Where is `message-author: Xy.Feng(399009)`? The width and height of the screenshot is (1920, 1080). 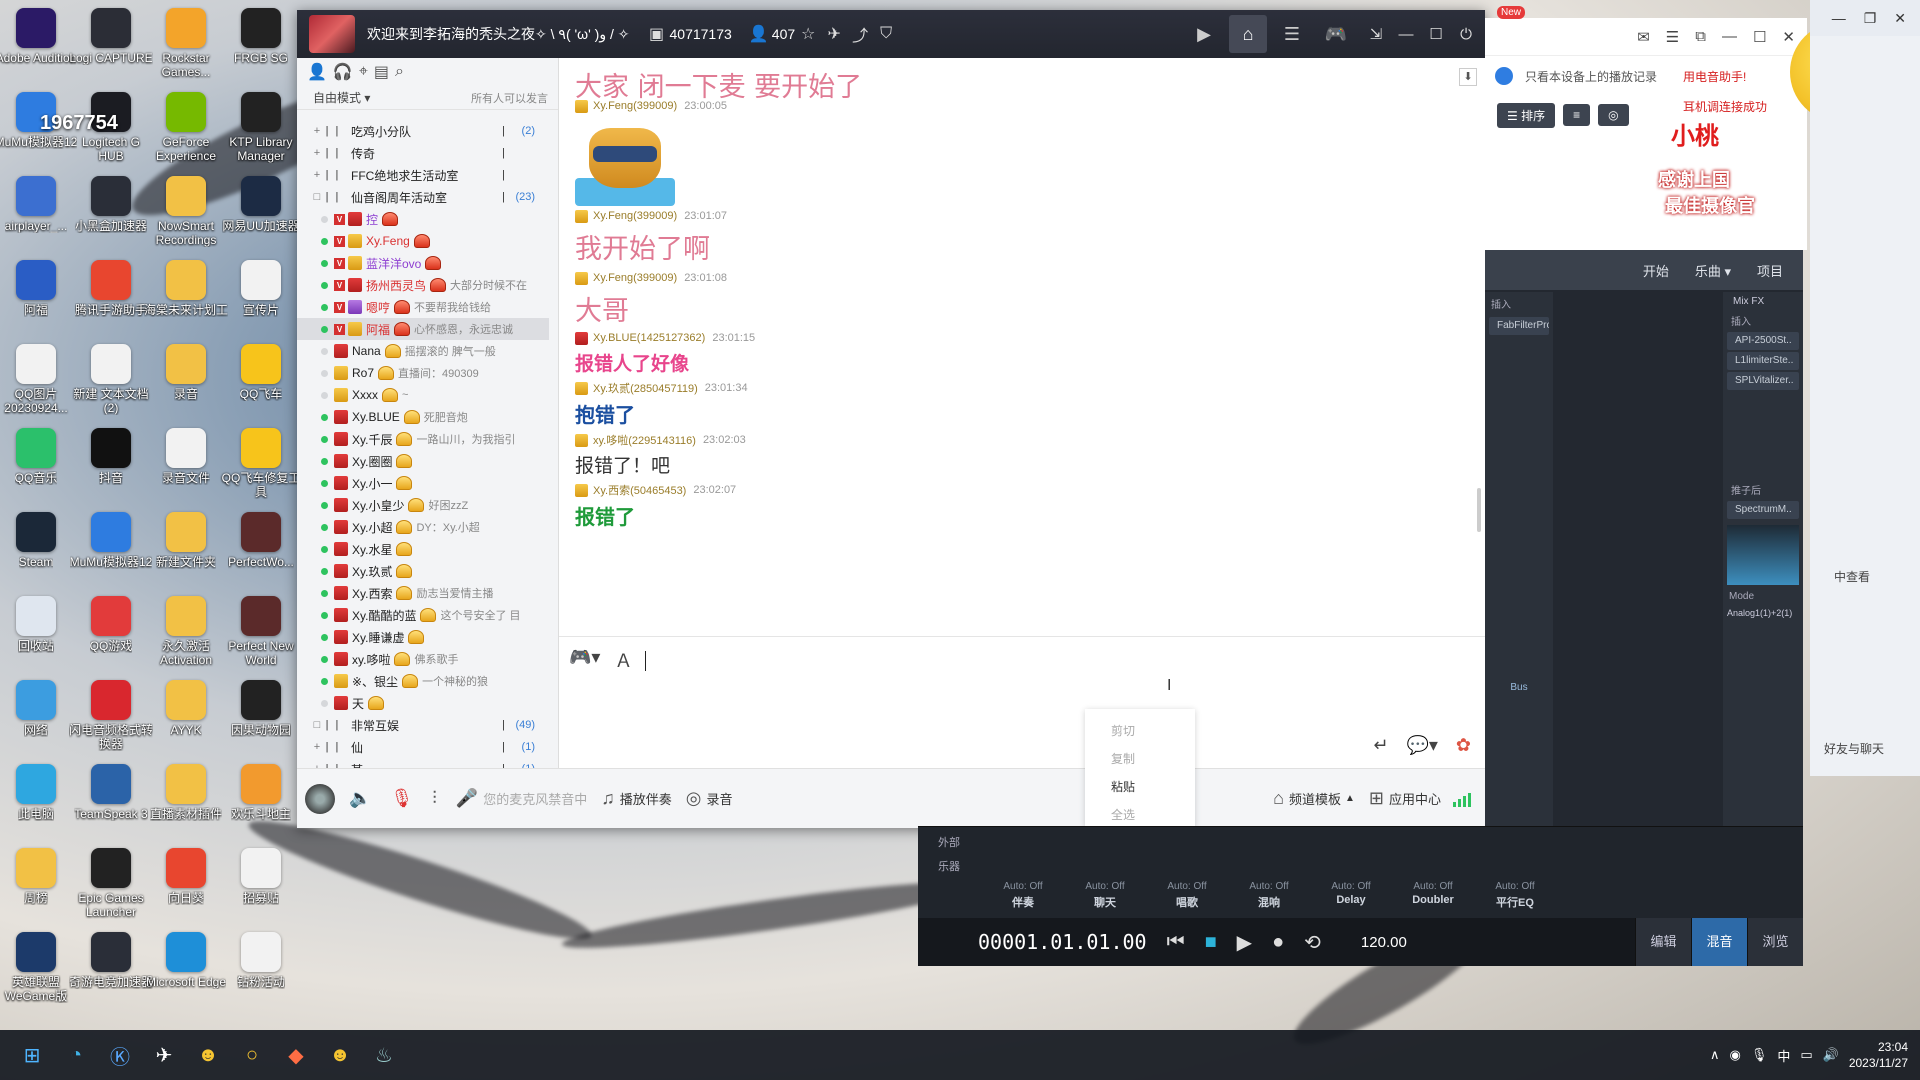 message-author: Xy.Feng(399009) is located at coordinates (635, 106).